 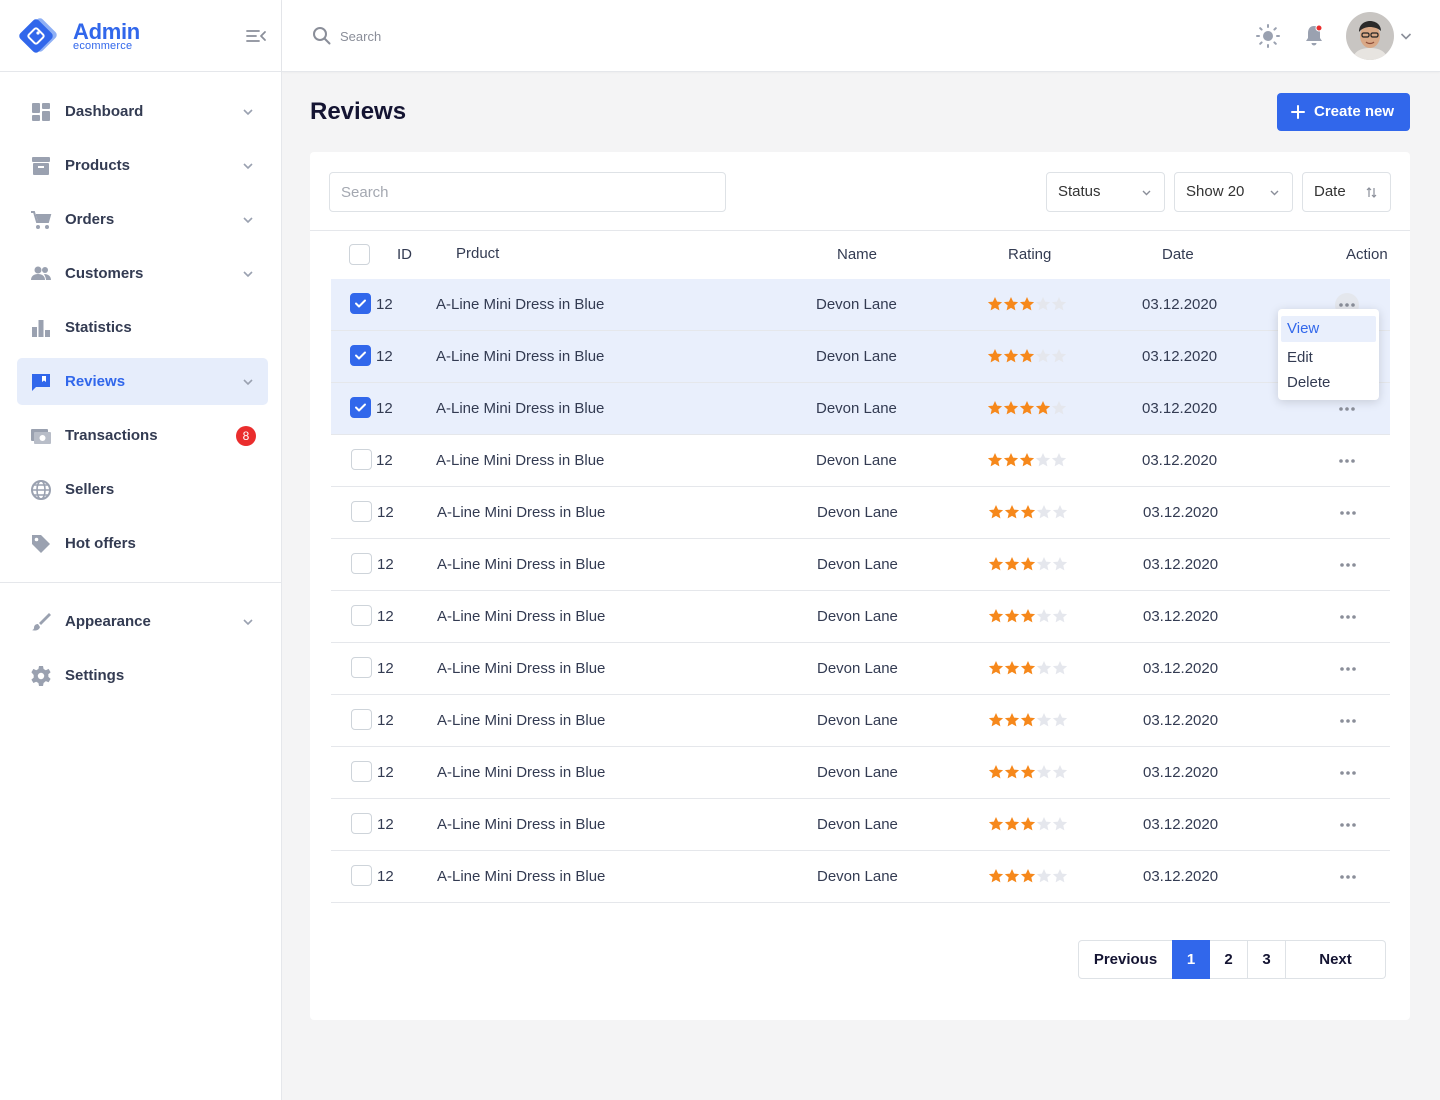 I want to click on collapse-sidebar-icon, so click(x=256, y=36).